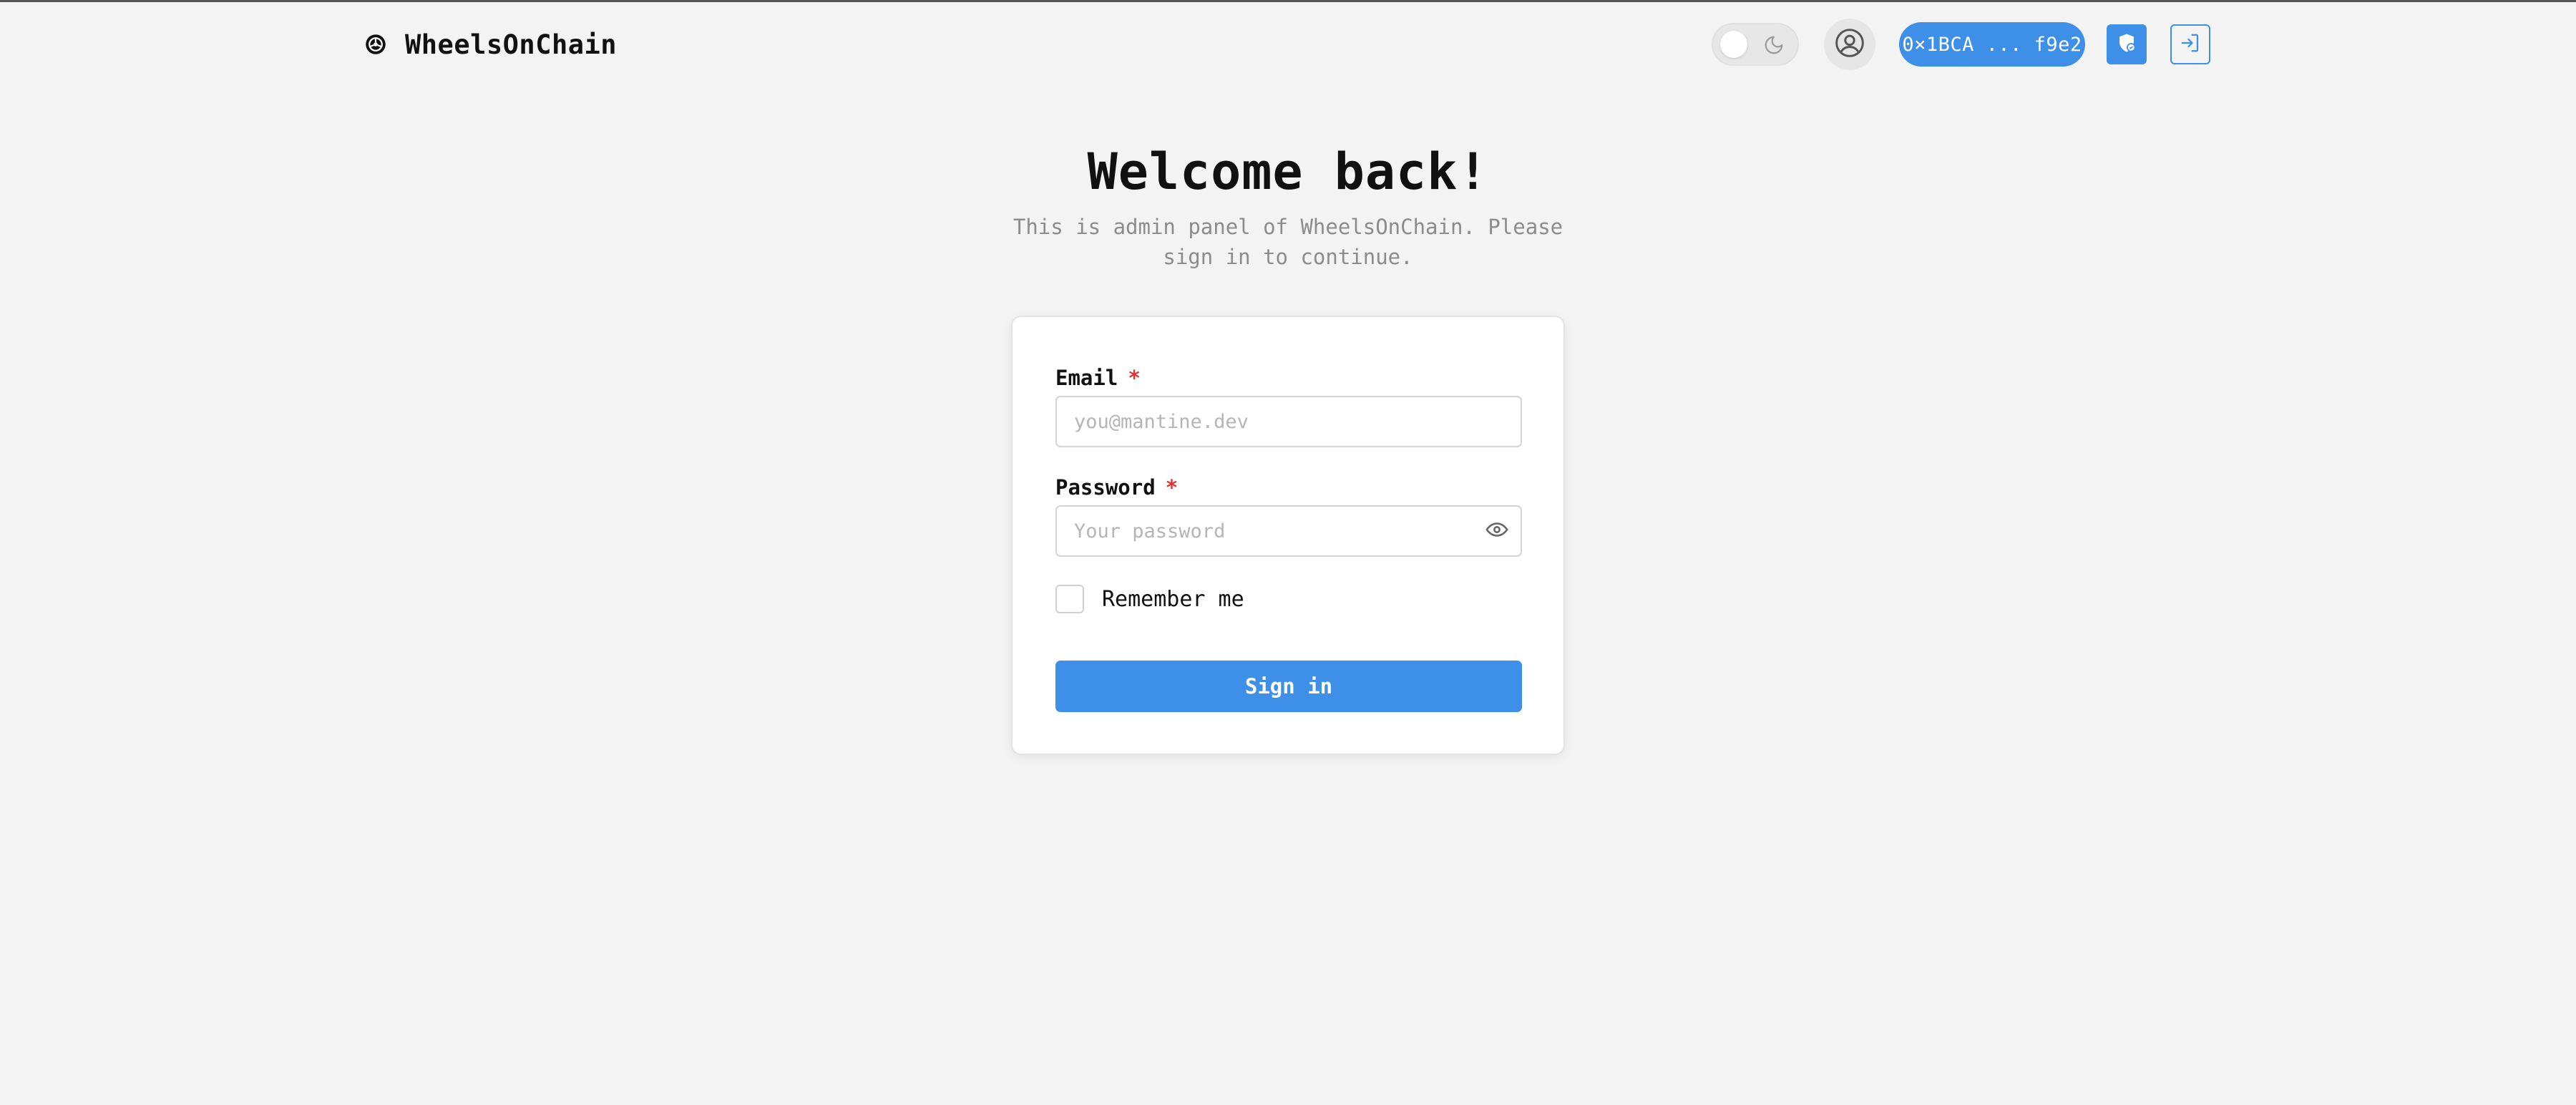 This screenshot has width=2576, height=1105. Describe the element at coordinates (1086, 378) in the screenshot. I see `email-label-text: Email` at that location.